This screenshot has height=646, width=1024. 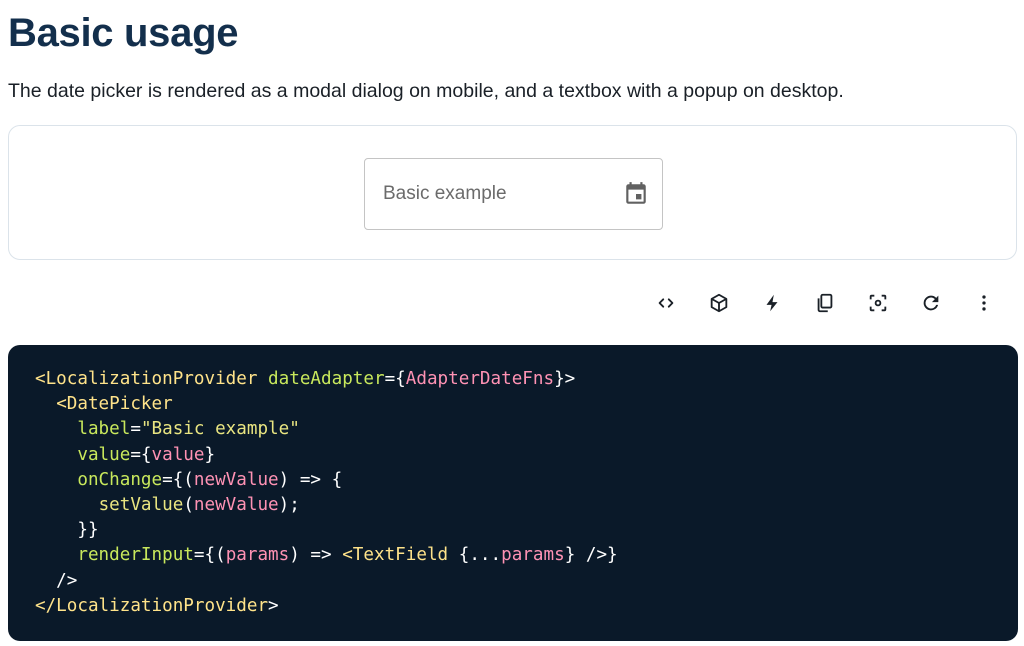 What do you see at coordinates (135, 429) in the screenshot?
I see `code-token: =` at bounding box center [135, 429].